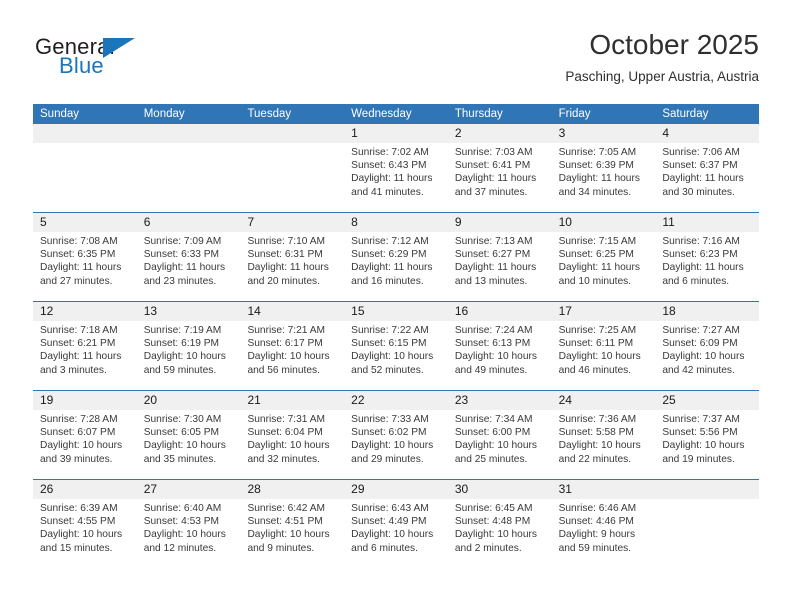 The width and height of the screenshot is (792, 612). I want to click on sunrise-text: Sunrise: 7:36 AM, so click(597, 419).